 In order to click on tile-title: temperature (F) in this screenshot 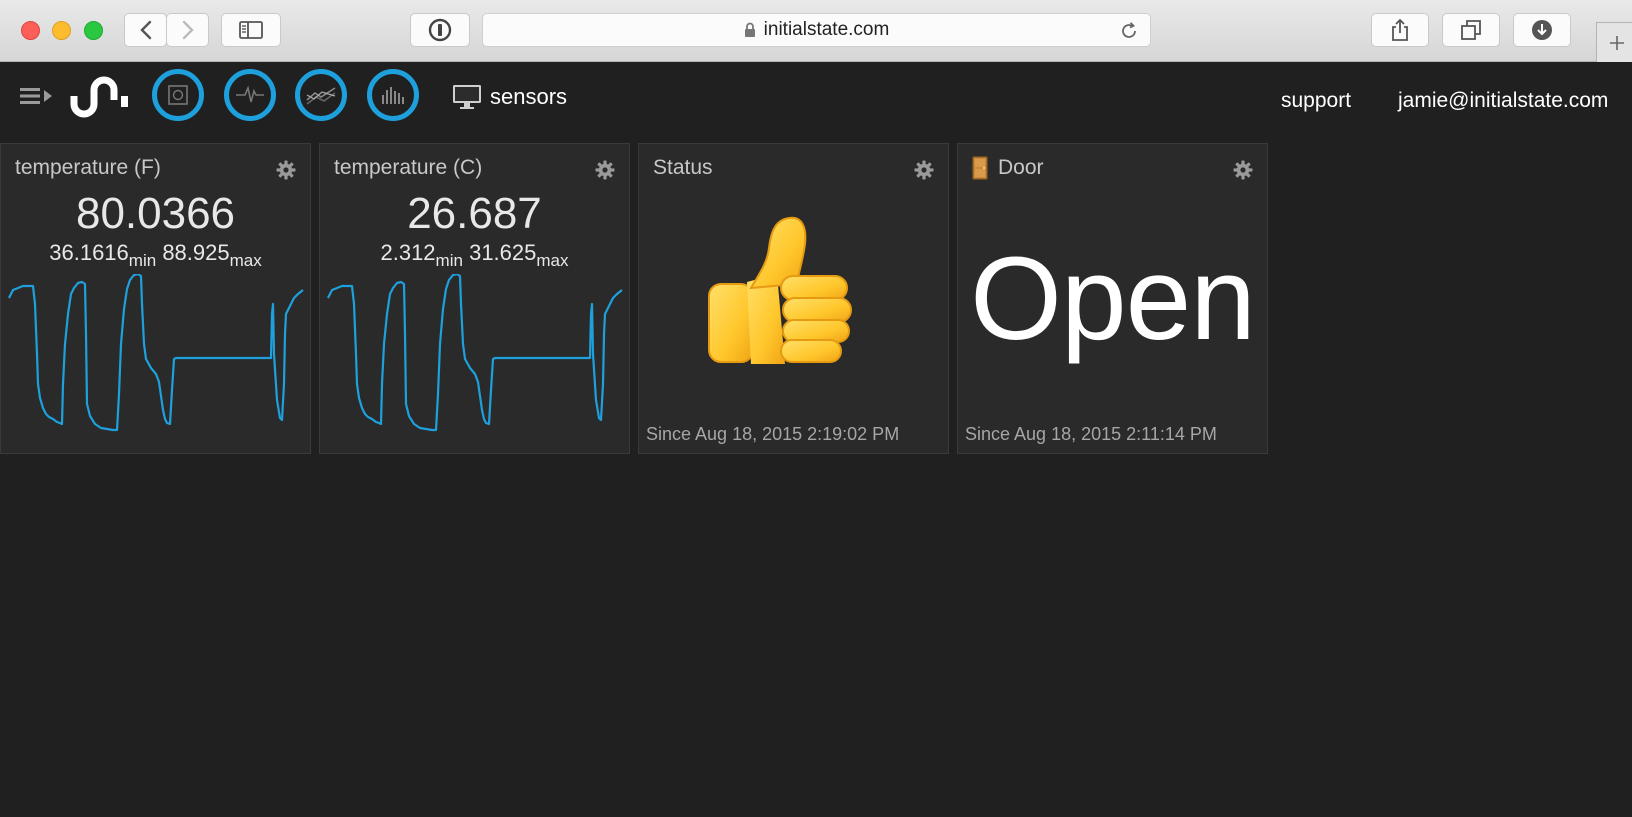, I will do `click(88, 167)`.